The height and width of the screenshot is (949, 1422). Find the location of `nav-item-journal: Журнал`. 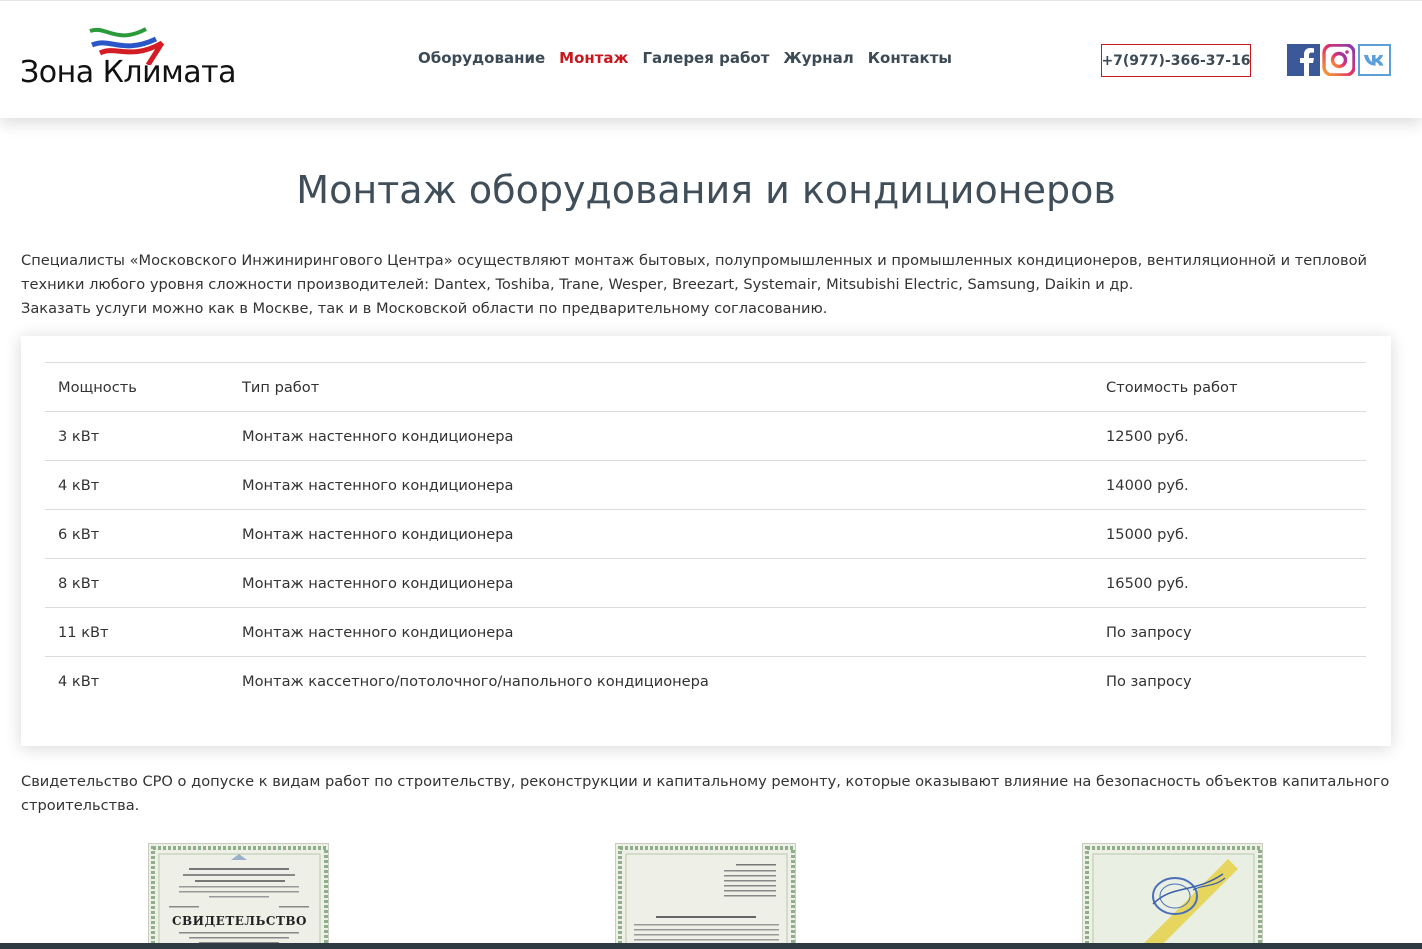

nav-item-journal: Журнал is located at coordinates (818, 58).